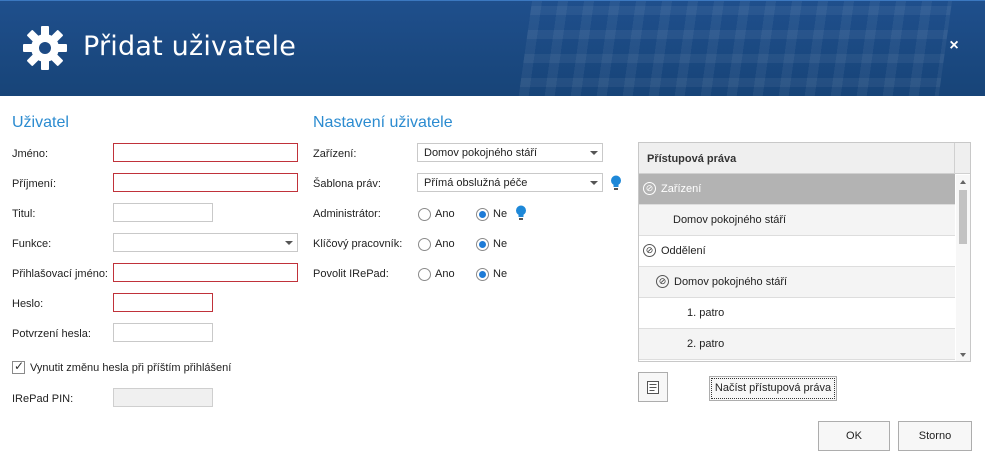  Describe the element at coordinates (445, 214) in the screenshot. I see `administrator-yes-label: Ano` at that location.